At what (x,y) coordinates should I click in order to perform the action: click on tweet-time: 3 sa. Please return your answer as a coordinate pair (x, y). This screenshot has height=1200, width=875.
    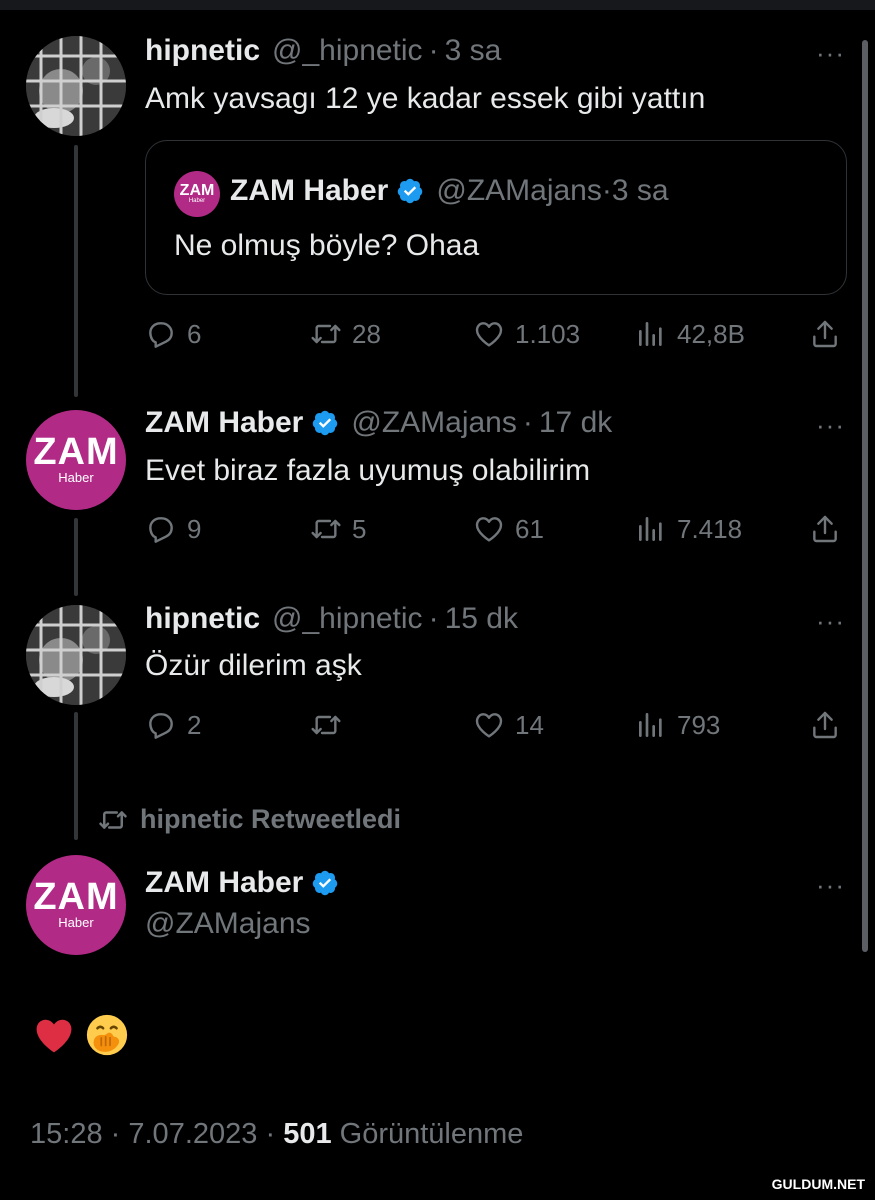
    Looking at the image, I should click on (473, 51).